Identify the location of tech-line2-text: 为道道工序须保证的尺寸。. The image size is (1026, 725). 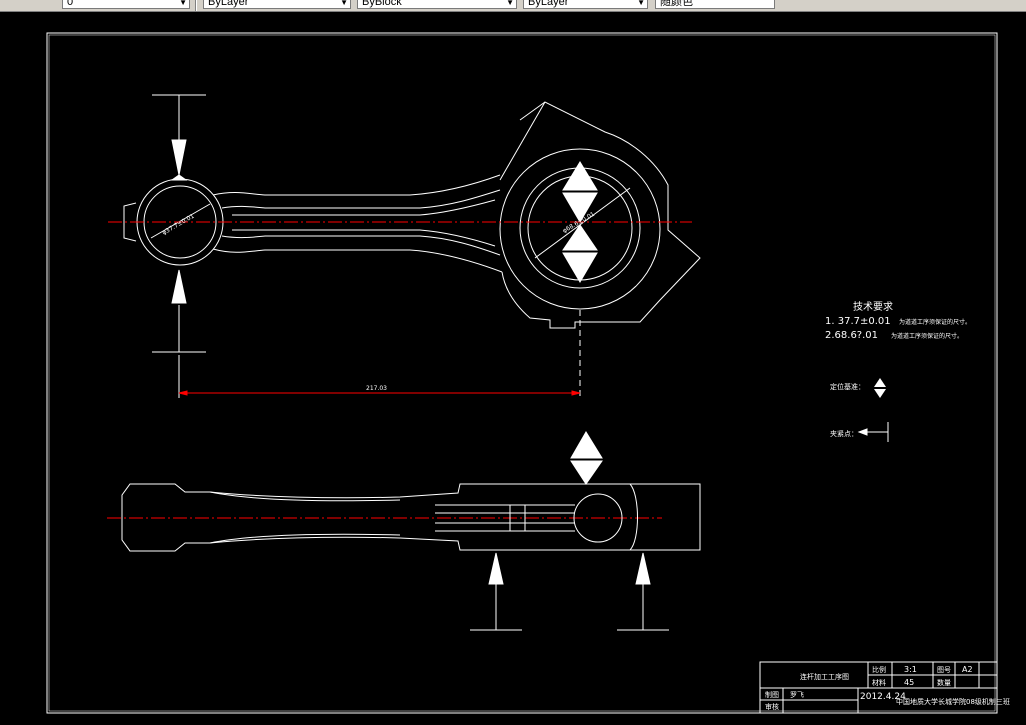
(927, 336).